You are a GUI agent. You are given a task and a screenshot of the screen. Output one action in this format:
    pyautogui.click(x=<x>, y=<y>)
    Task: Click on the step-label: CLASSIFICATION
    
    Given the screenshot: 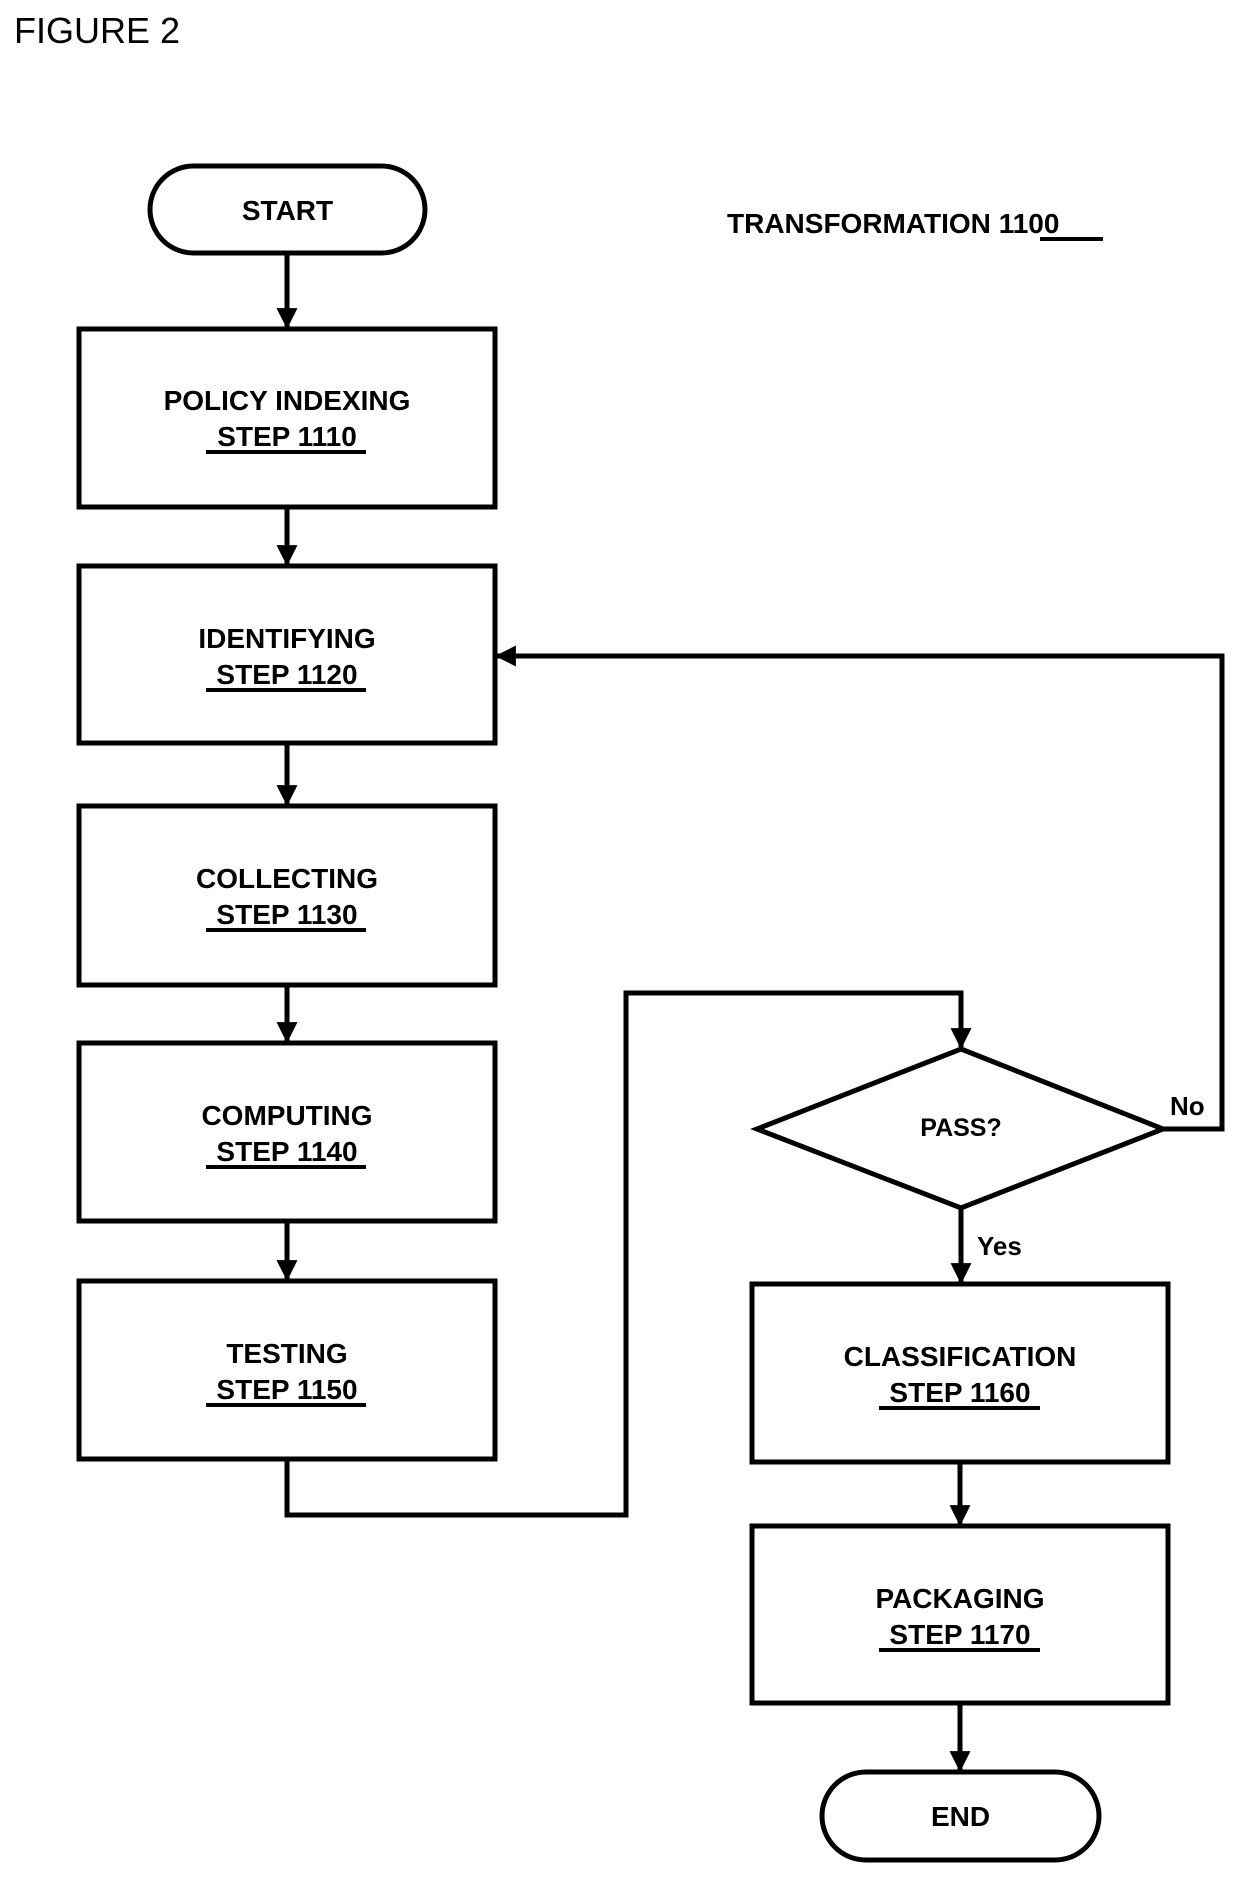 What is the action you would take?
    pyautogui.click(x=960, y=1356)
    